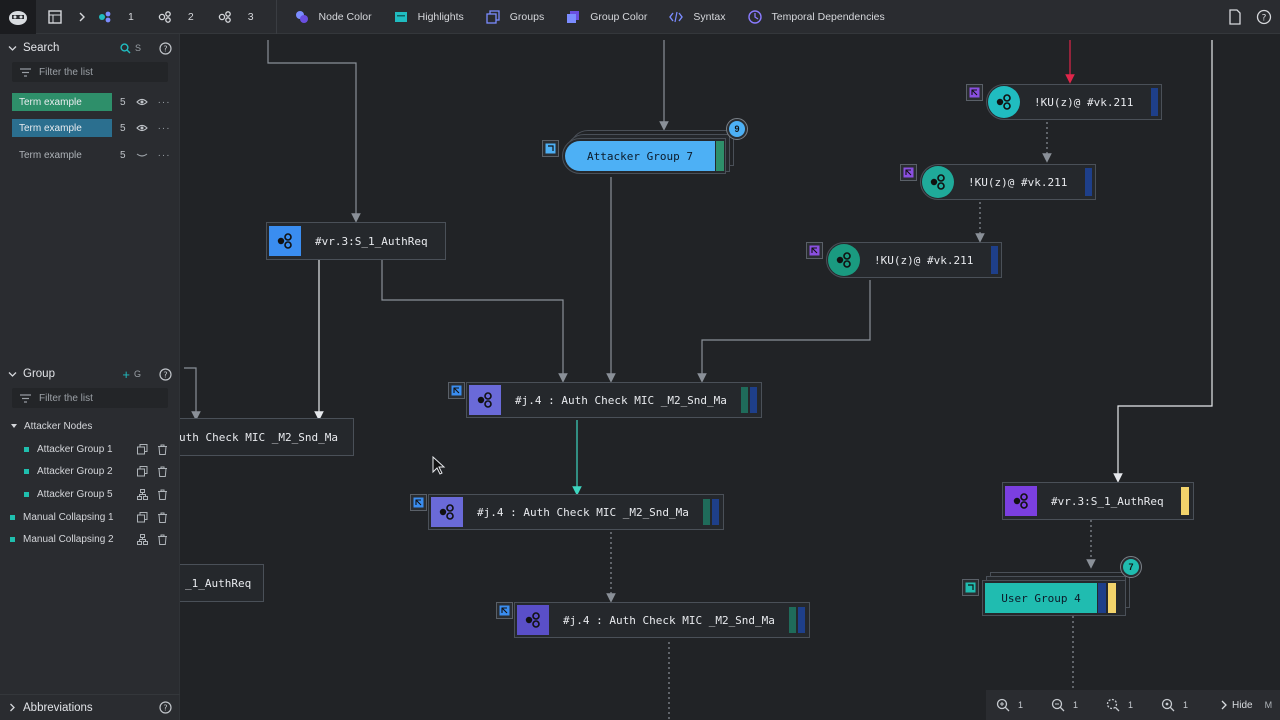 The width and height of the screenshot is (1280, 720). I want to click on node-body: !KU(z)@ #vk.211, so click(914, 260).